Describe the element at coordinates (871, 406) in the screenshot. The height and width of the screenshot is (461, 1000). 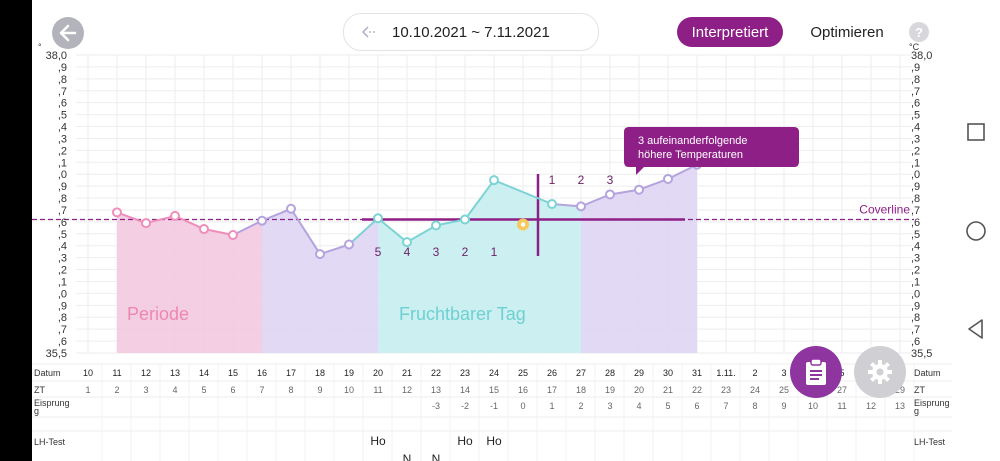
I see `ovulation-day-cell: 12` at that location.